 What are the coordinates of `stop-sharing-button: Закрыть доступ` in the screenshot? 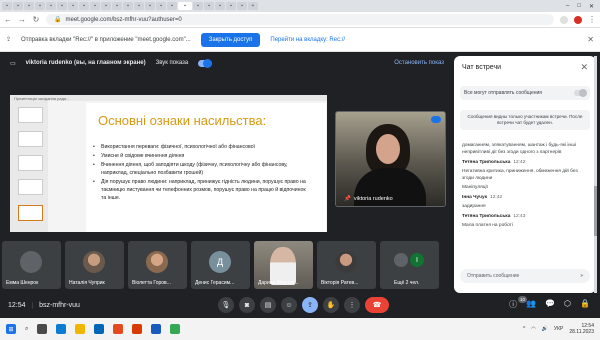 It's located at (230, 39).